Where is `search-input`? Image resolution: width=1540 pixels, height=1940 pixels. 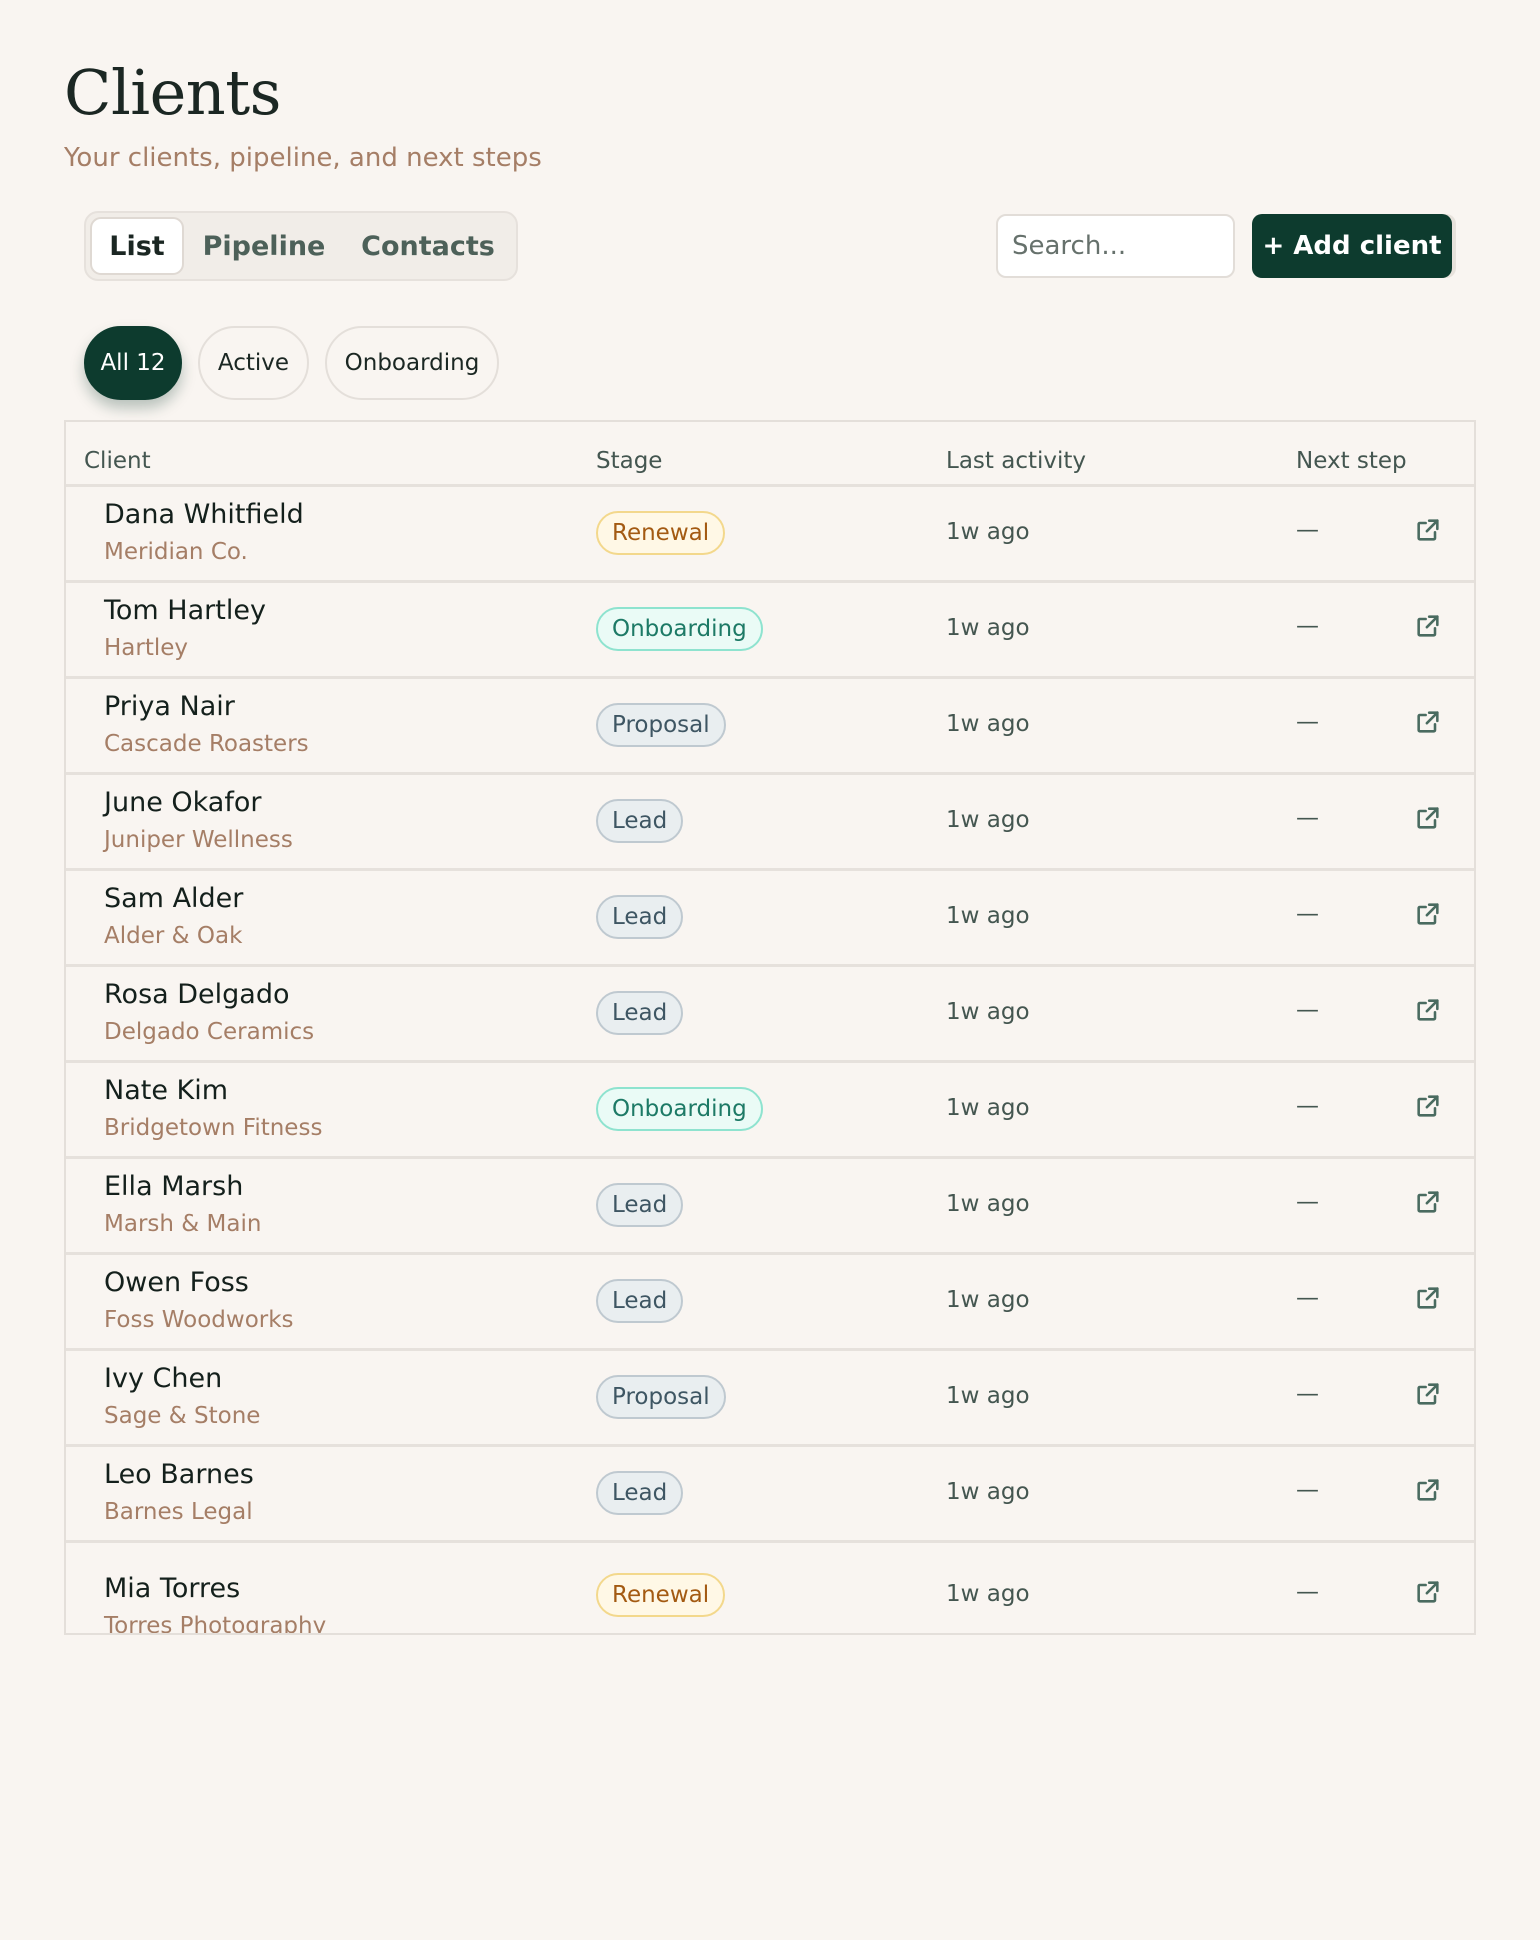
search-input is located at coordinates (1115, 246).